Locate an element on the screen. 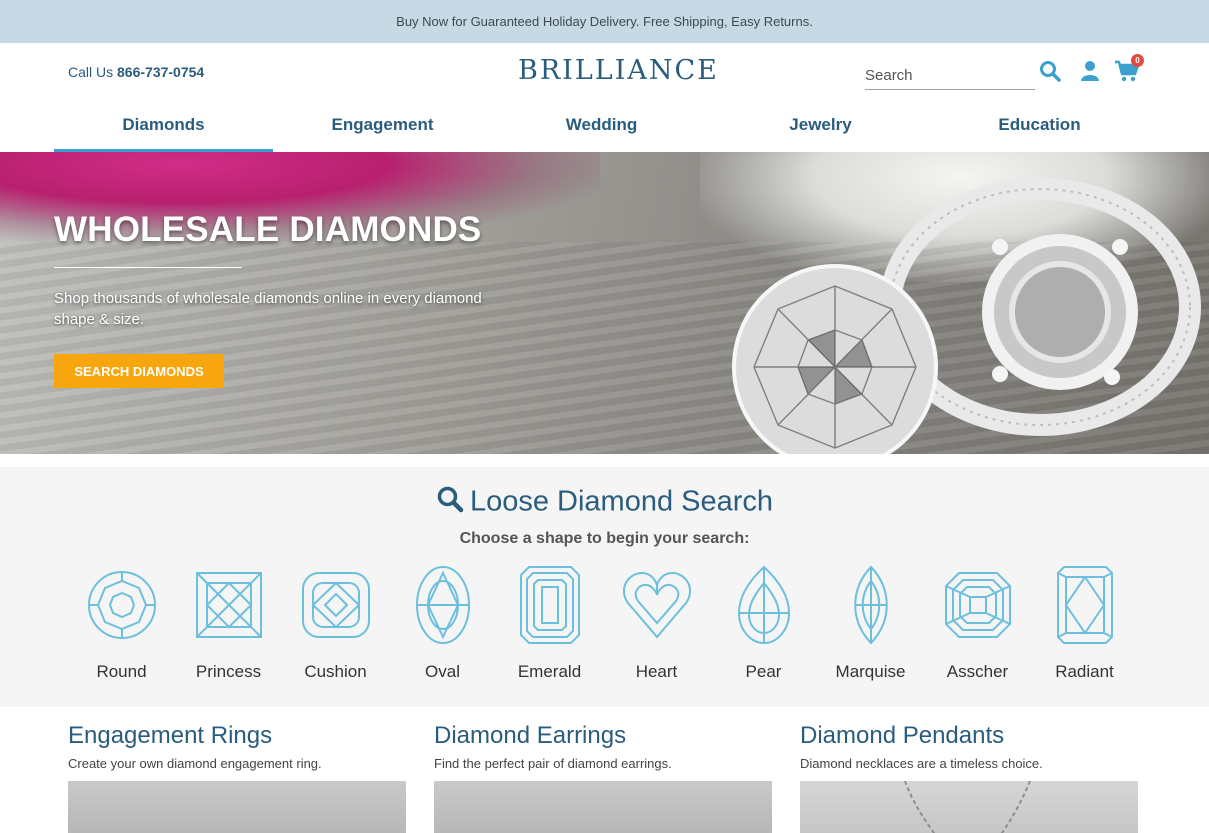 Image resolution: width=1209 pixels, height=833 pixels. princess-diamond-icon is located at coordinates (228, 605).